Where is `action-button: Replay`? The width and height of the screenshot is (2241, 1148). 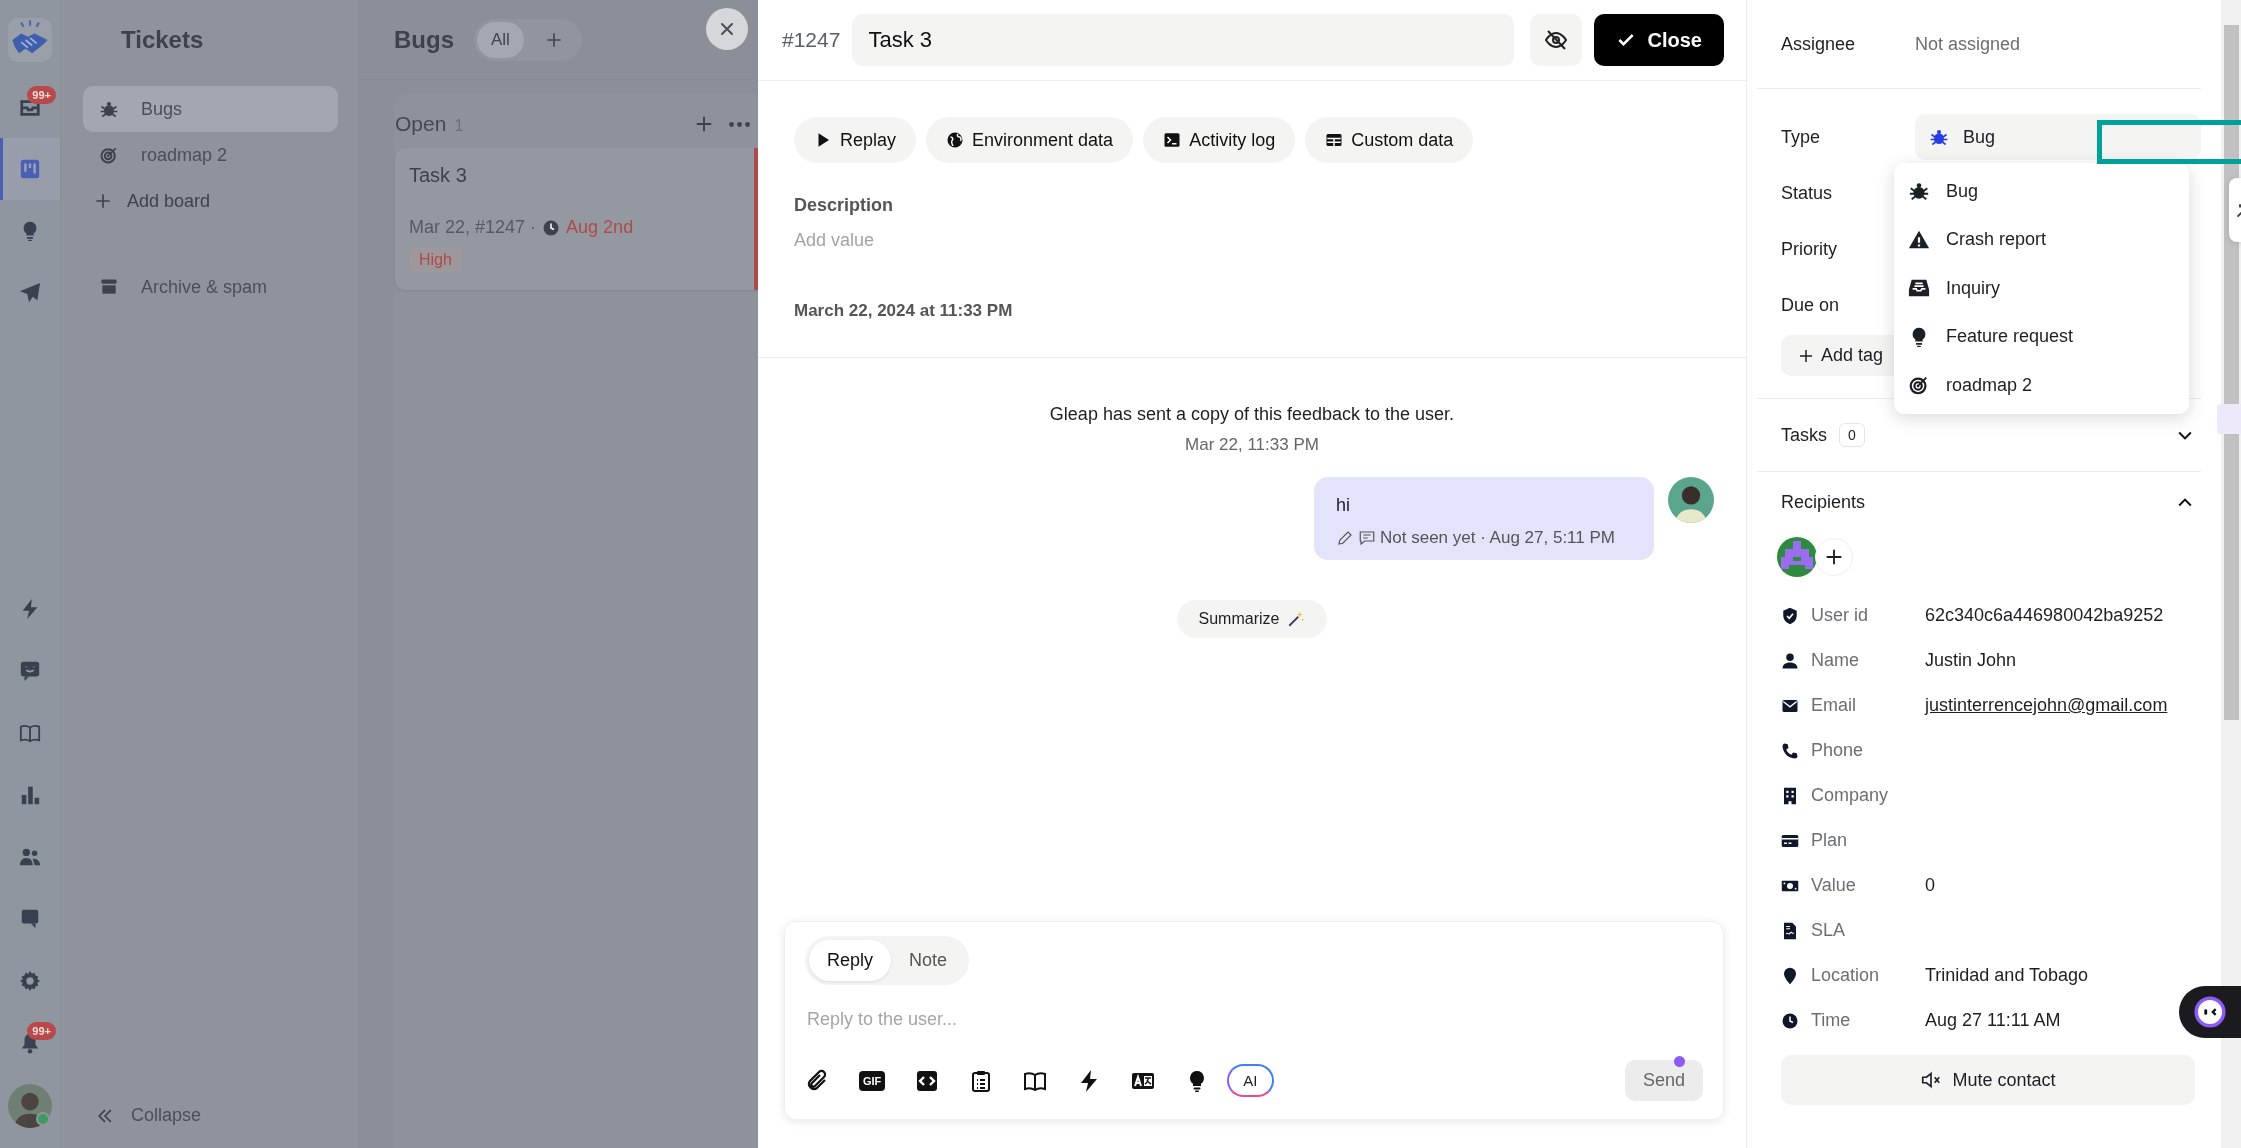
action-button: Replay is located at coordinates (855, 140).